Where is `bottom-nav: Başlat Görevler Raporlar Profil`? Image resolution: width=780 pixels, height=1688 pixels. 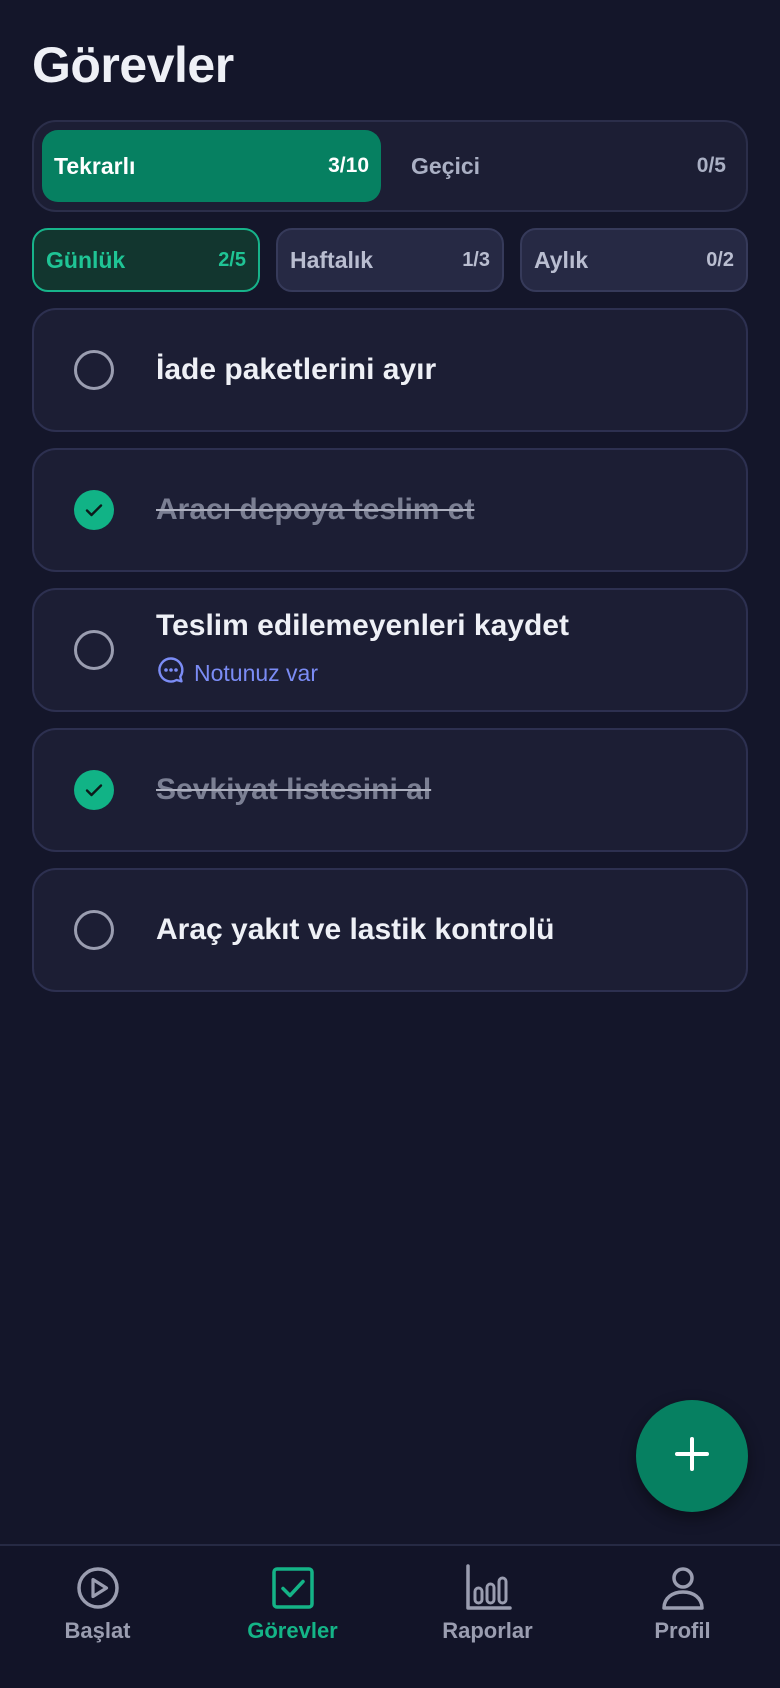
bottom-nav: Başlat Görevler Raporlar Profil is located at coordinates (390, 1616).